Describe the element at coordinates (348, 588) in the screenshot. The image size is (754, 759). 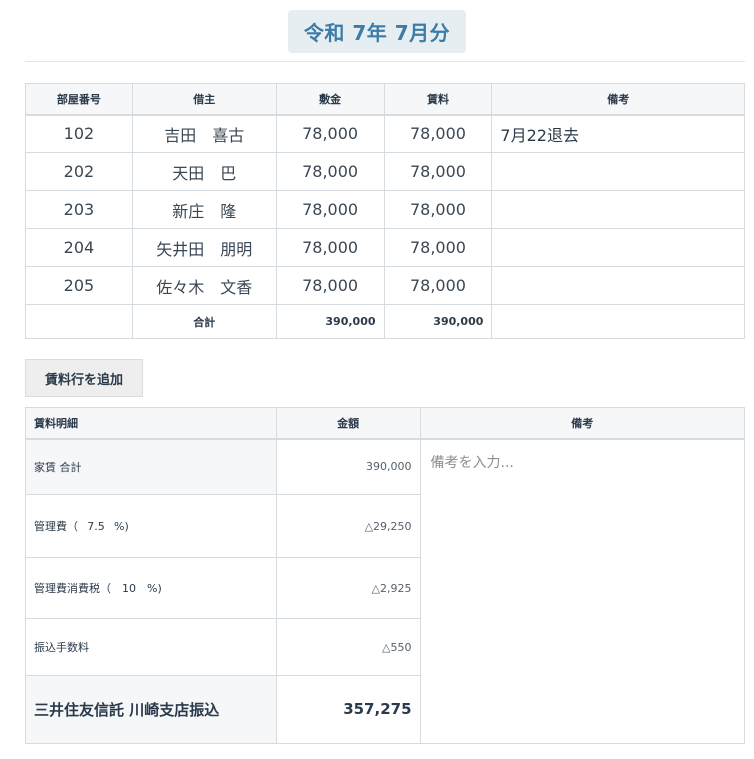
I see `mgmt-tax-amount: △2,925` at that location.